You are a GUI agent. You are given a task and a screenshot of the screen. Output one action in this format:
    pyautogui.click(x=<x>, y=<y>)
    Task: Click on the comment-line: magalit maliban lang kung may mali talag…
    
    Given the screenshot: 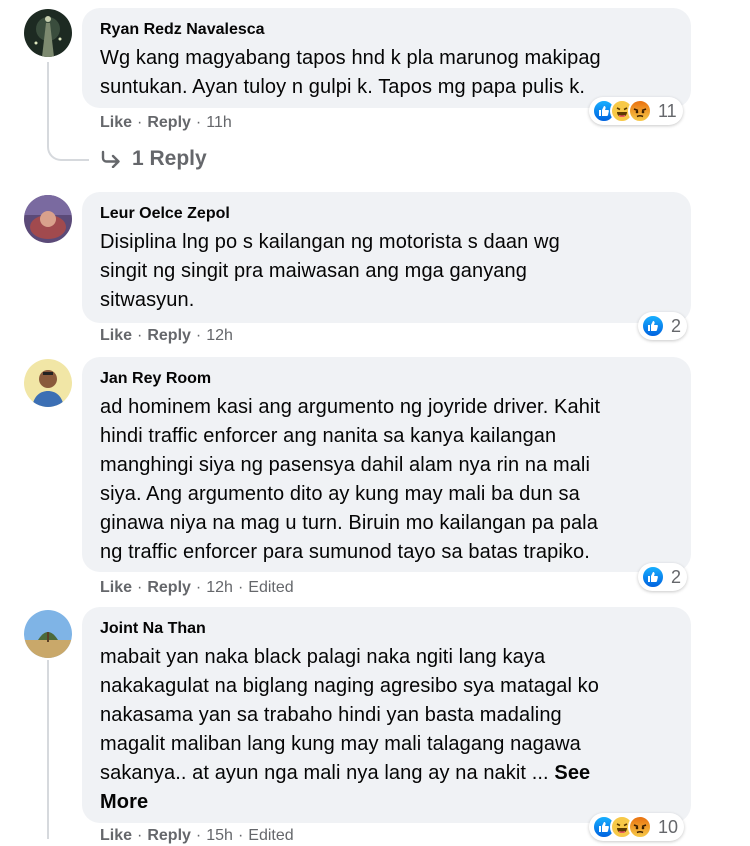 What is the action you would take?
    pyautogui.click(x=340, y=744)
    